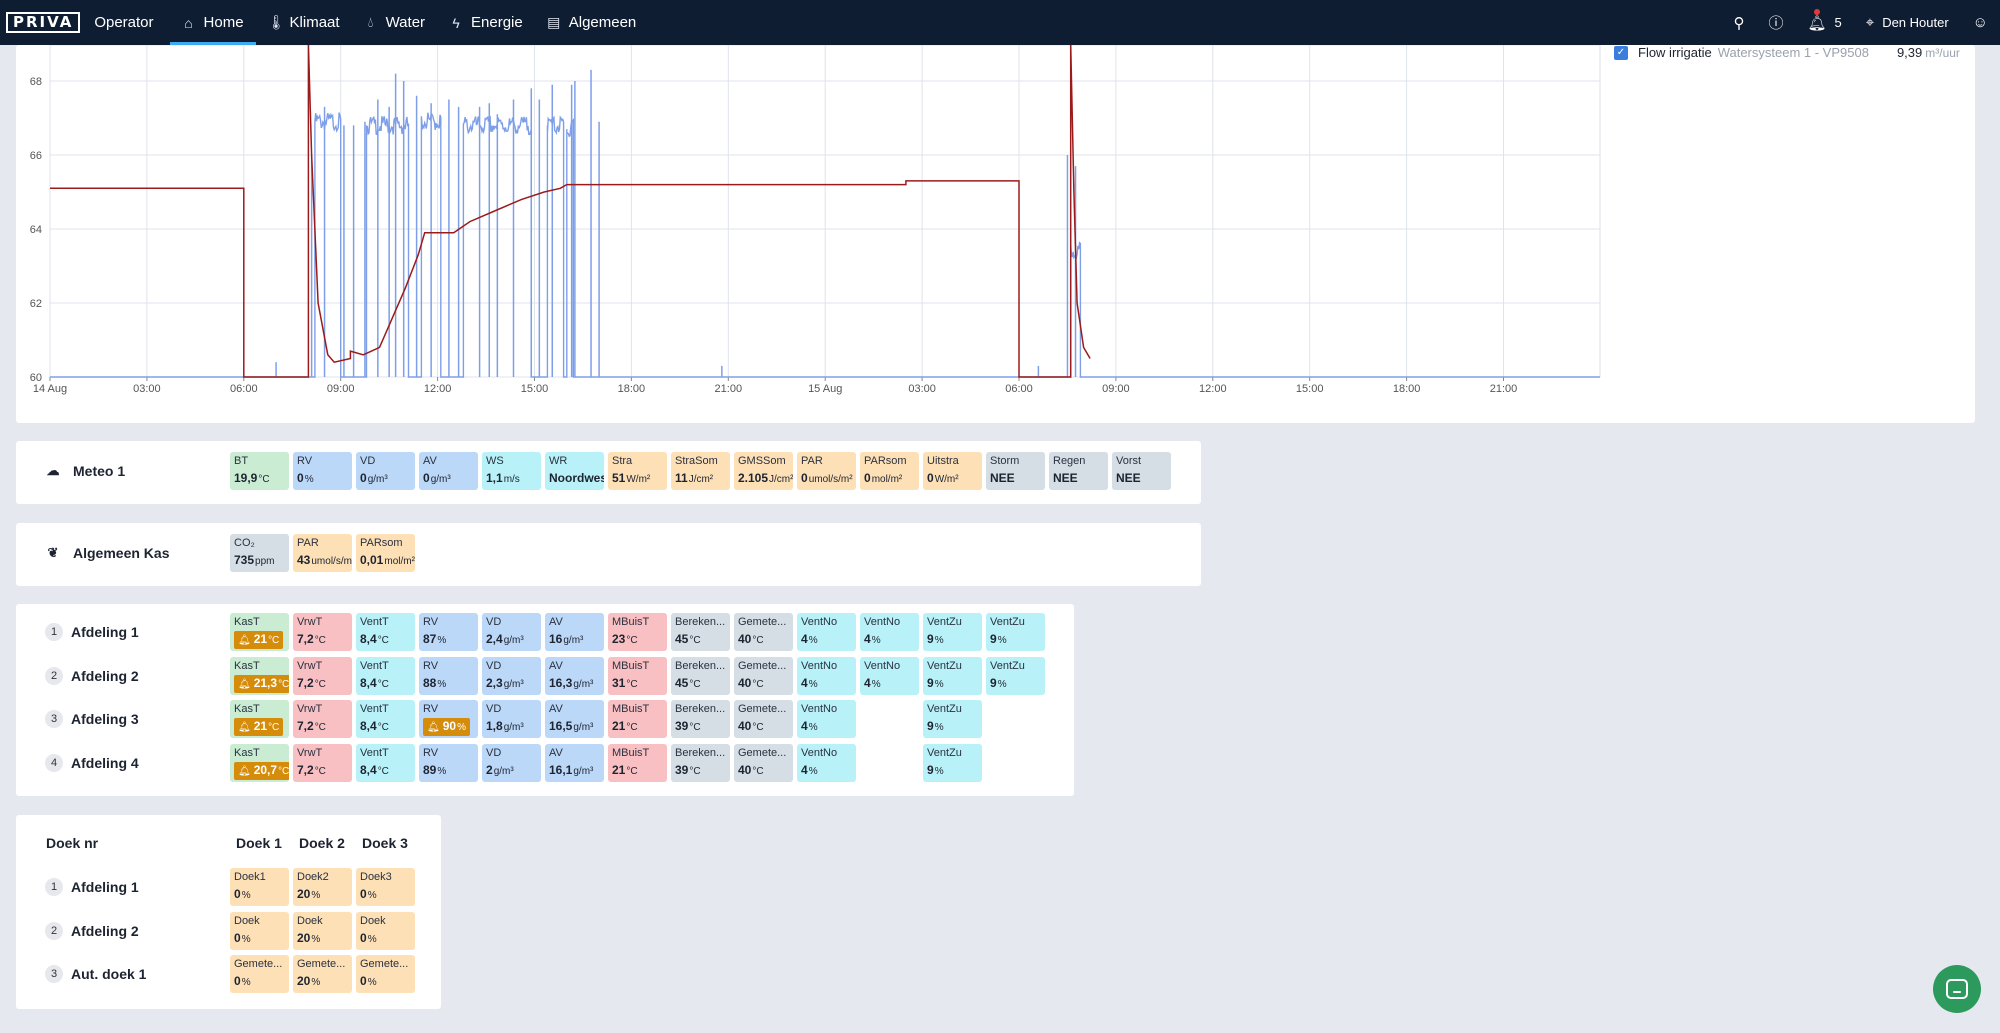 The width and height of the screenshot is (2000, 1033). Describe the element at coordinates (322, 930) in the screenshot. I see `value-tile: Doek 20%` at that location.